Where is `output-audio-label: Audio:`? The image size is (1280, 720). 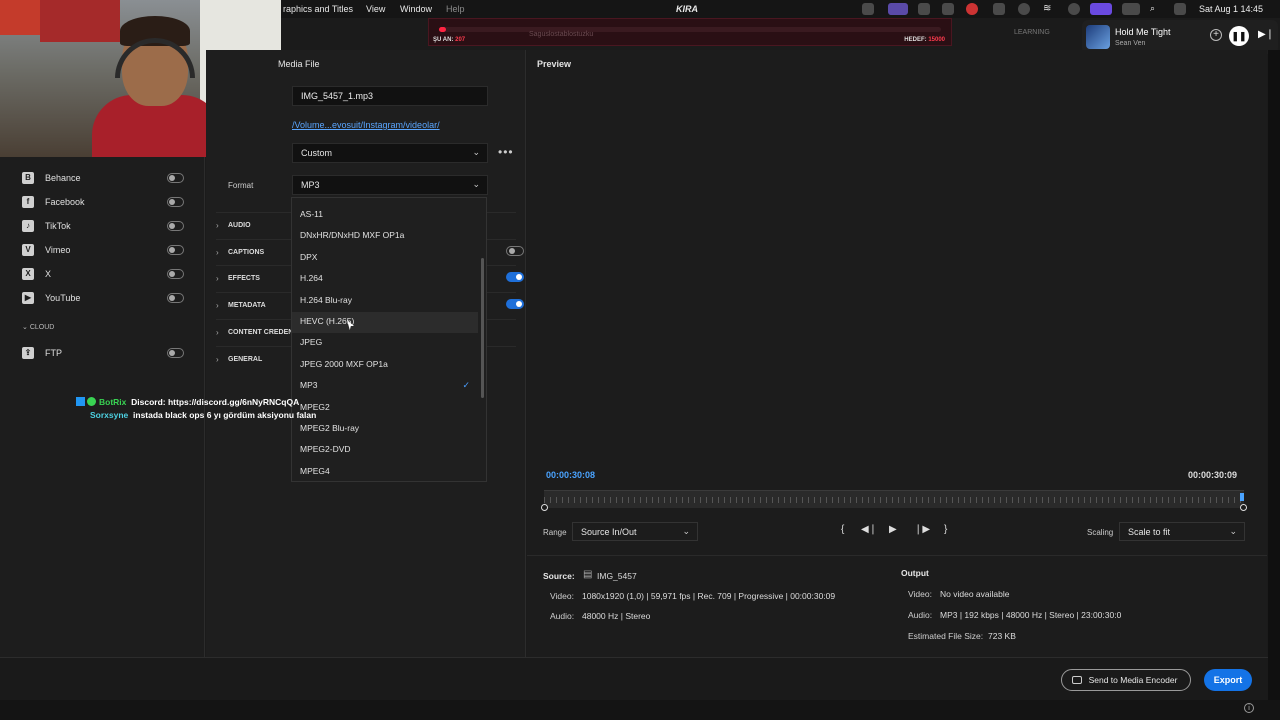
output-audio-label: Audio: is located at coordinates (920, 615).